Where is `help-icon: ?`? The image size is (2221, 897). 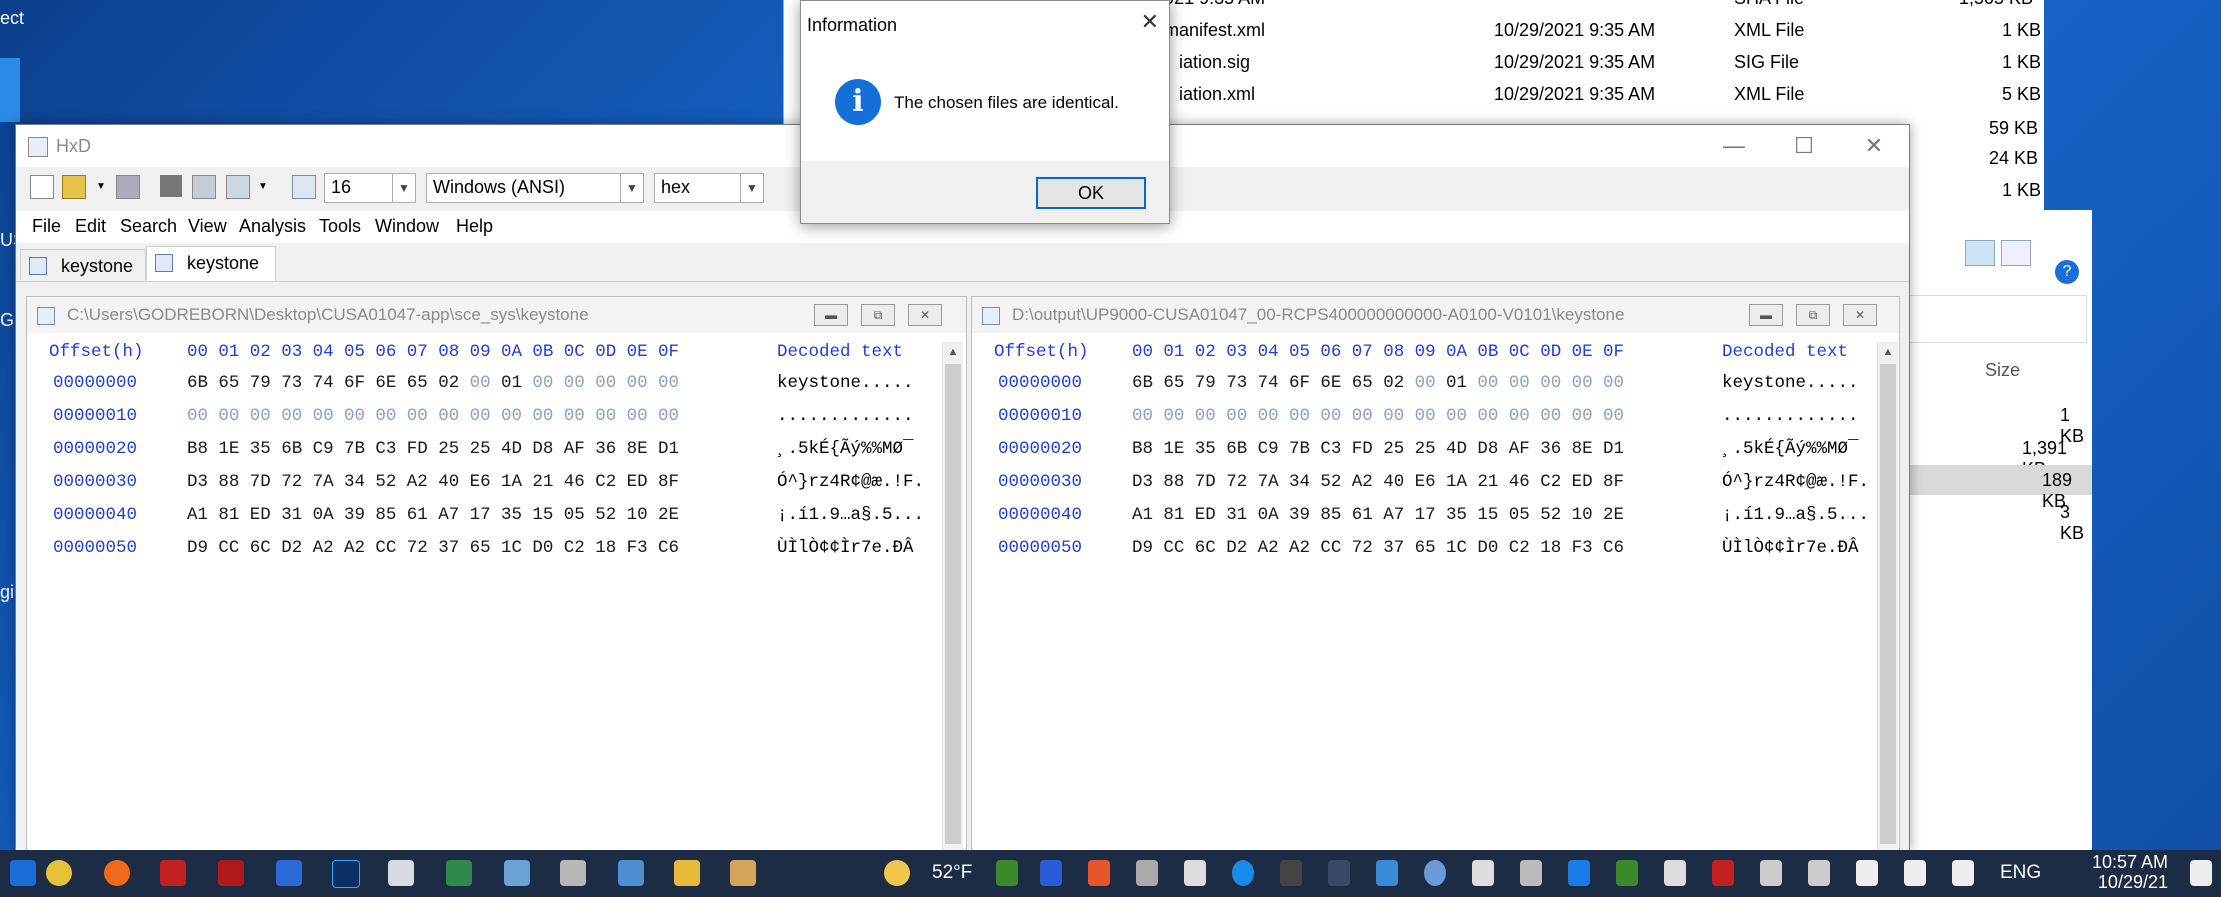 help-icon: ? is located at coordinates (2067, 272).